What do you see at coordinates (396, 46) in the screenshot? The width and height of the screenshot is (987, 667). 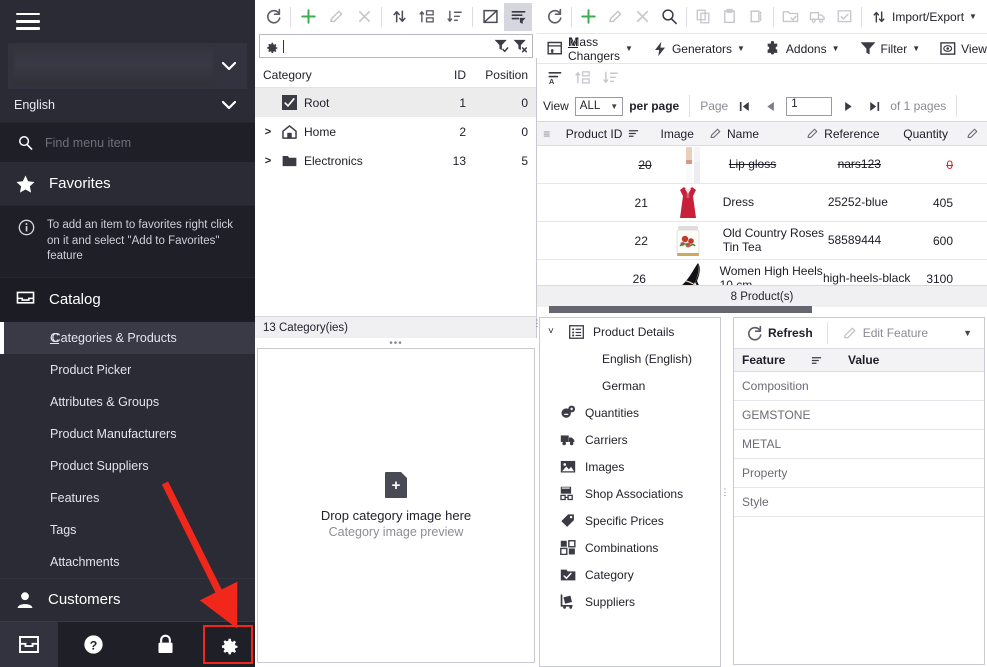 I see `category-filter-bar` at bounding box center [396, 46].